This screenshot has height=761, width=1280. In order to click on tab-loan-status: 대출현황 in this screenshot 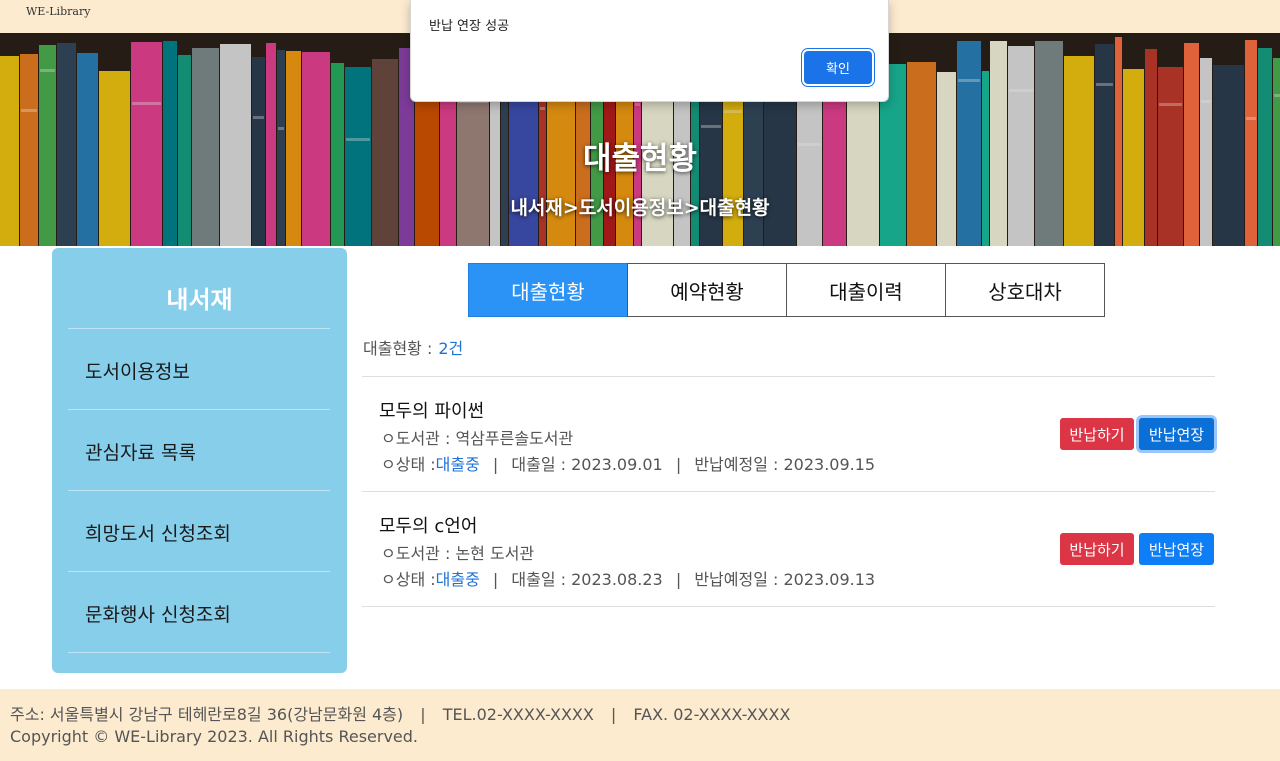, I will do `click(548, 290)`.